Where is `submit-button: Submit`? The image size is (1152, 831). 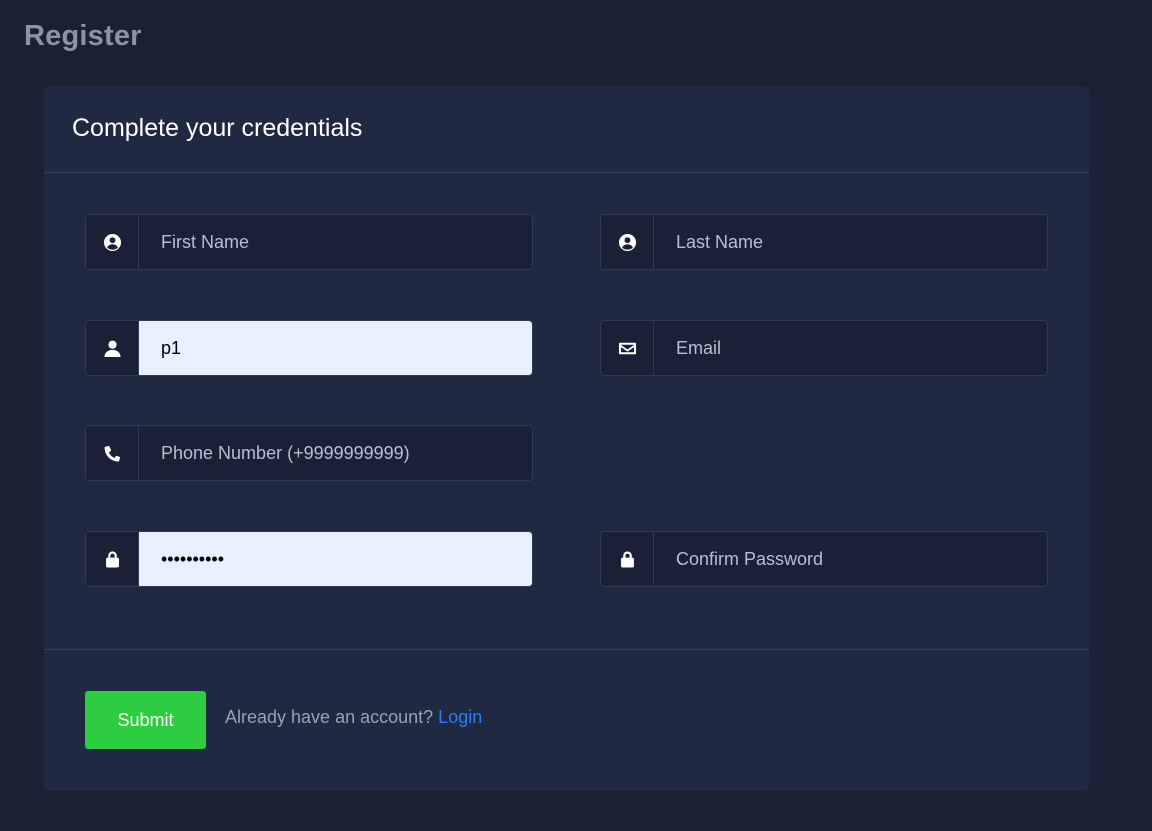 submit-button: Submit is located at coordinates (145, 720).